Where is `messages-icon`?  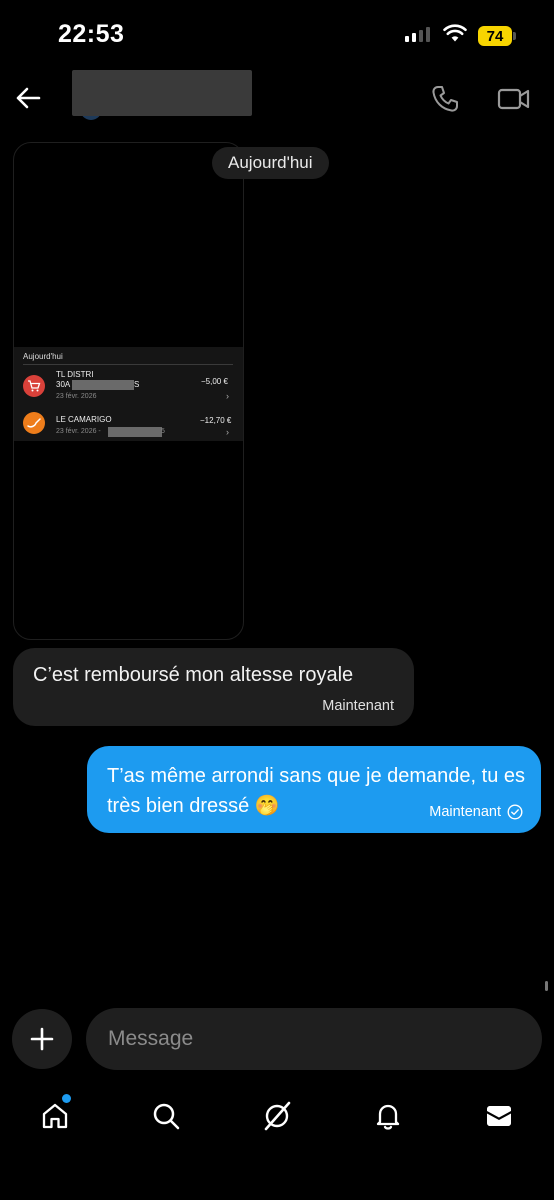
messages-icon is located at coordinates (499, 1116).